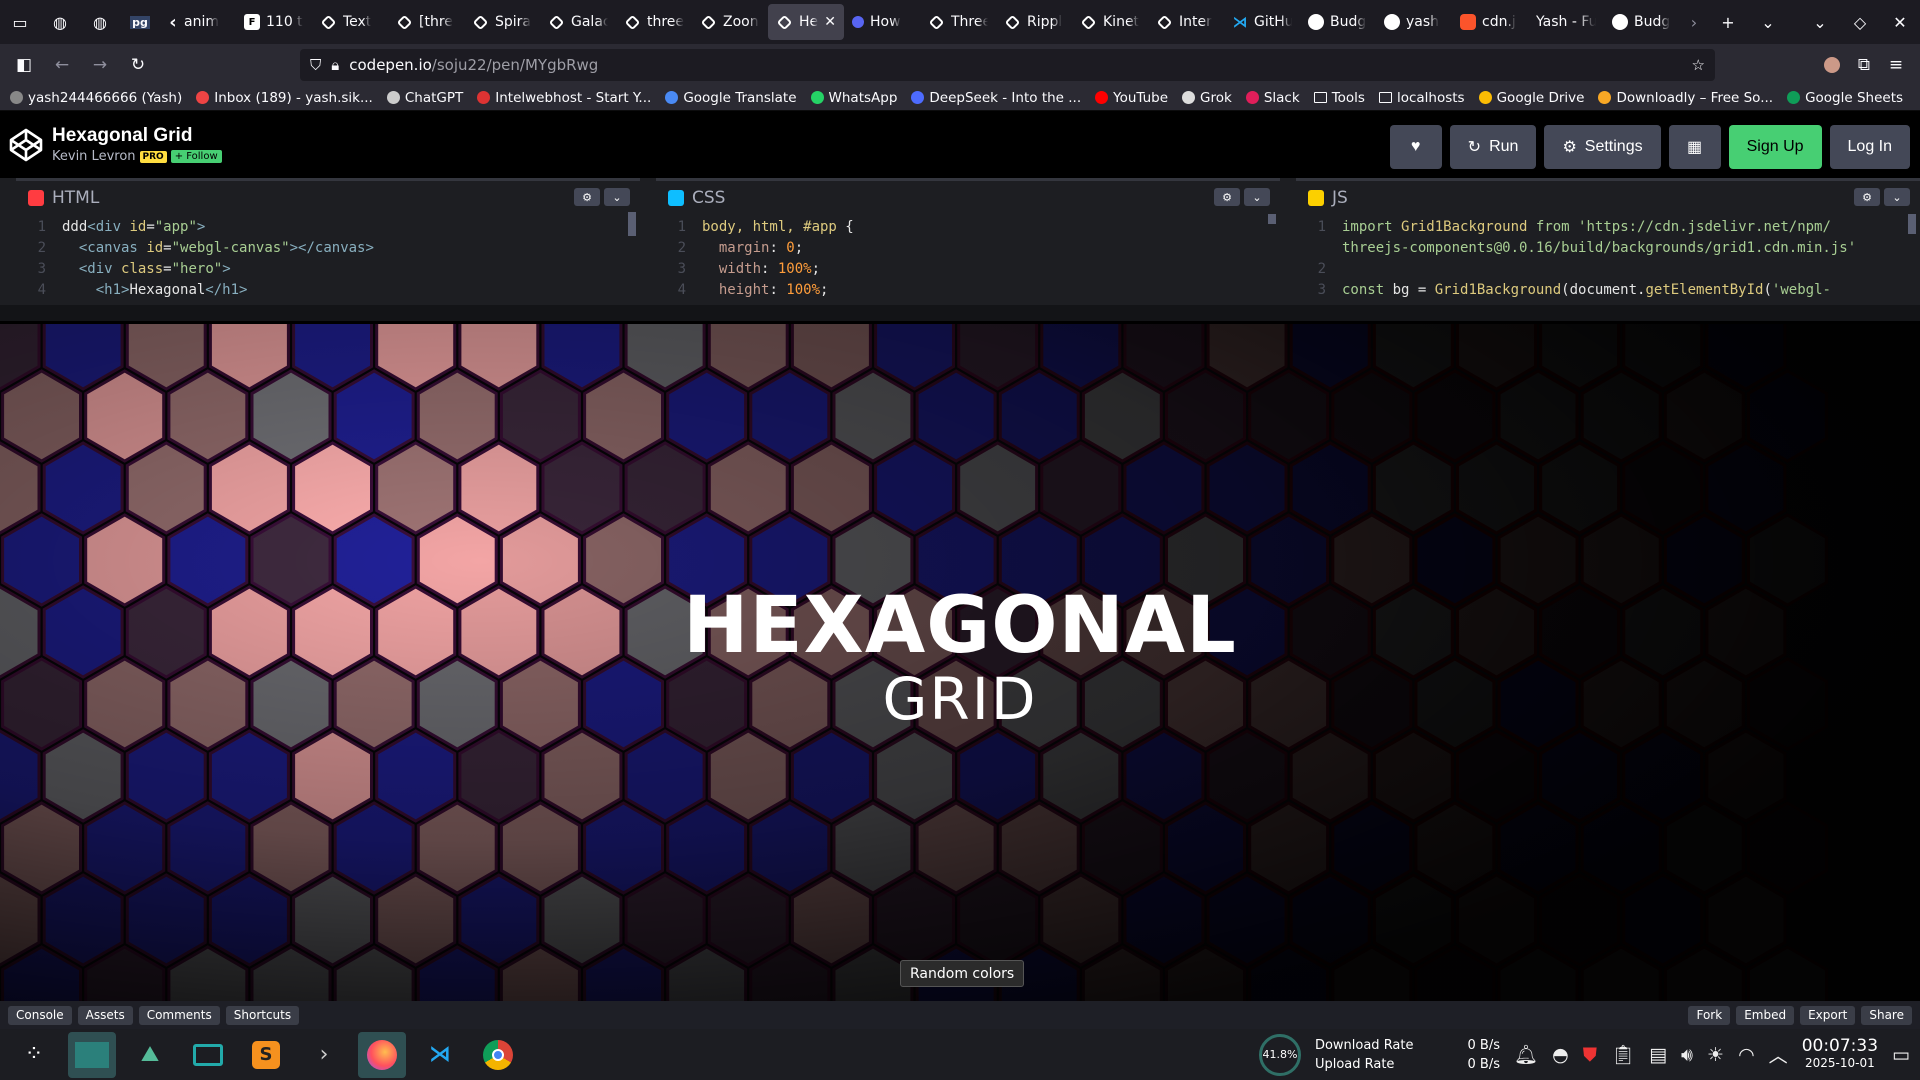  What do you see at coordinates (853, 98) in the screenshot?
I see `bookmark-item: WhatsApp` at bounding box center [853, 98].